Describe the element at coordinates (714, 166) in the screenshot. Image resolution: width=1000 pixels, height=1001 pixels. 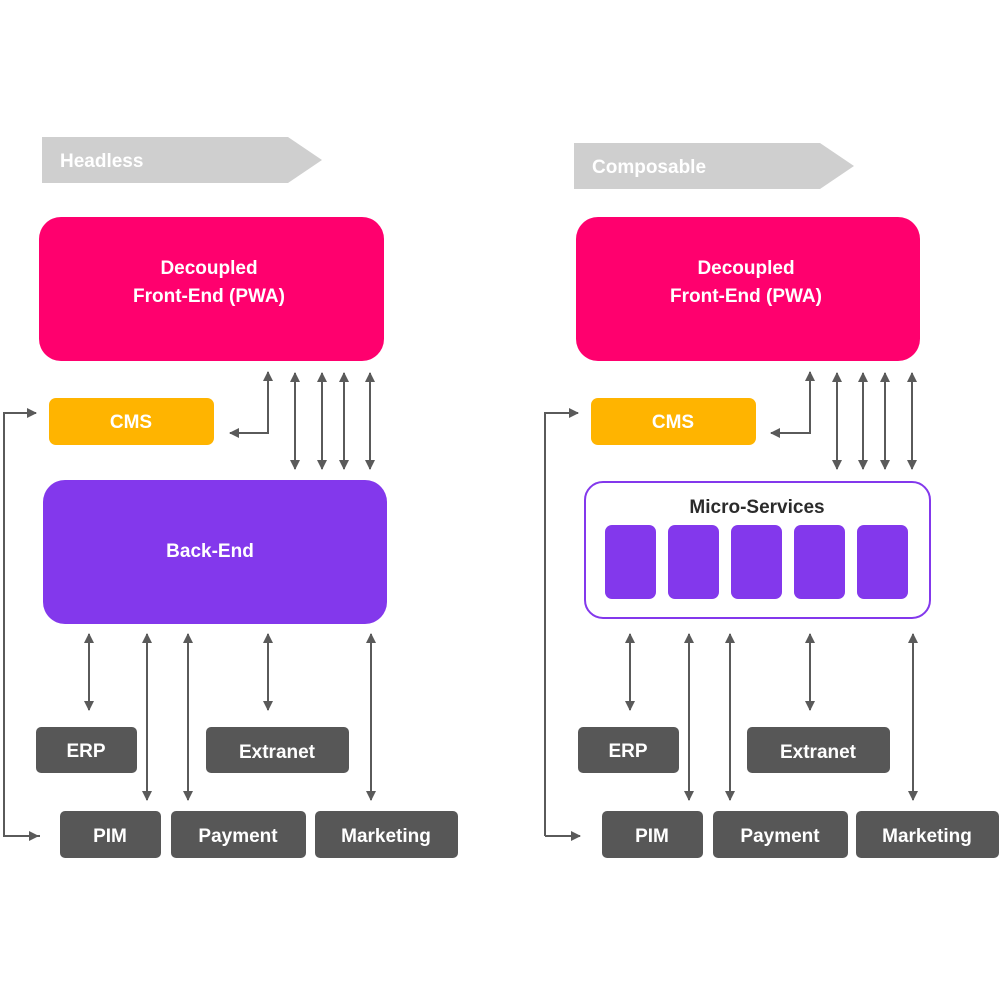
I see `composable-banner: Composable` at that location.